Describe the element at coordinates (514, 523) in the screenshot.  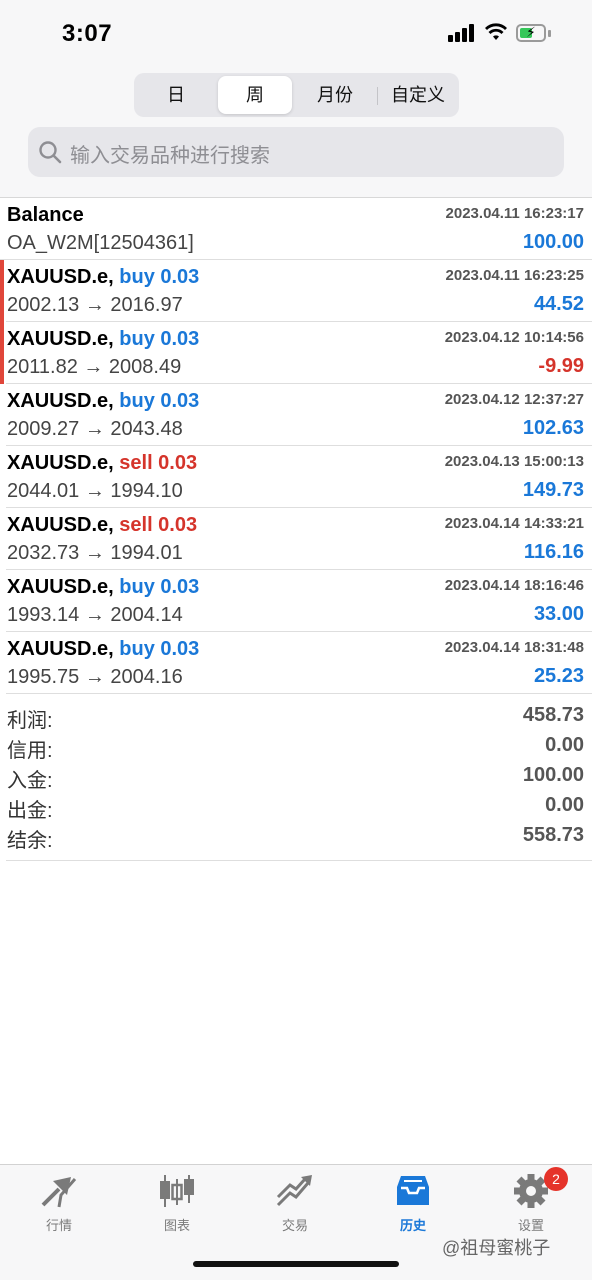
I see `trade-date: 2023.04.14 14:33:21` at that location.